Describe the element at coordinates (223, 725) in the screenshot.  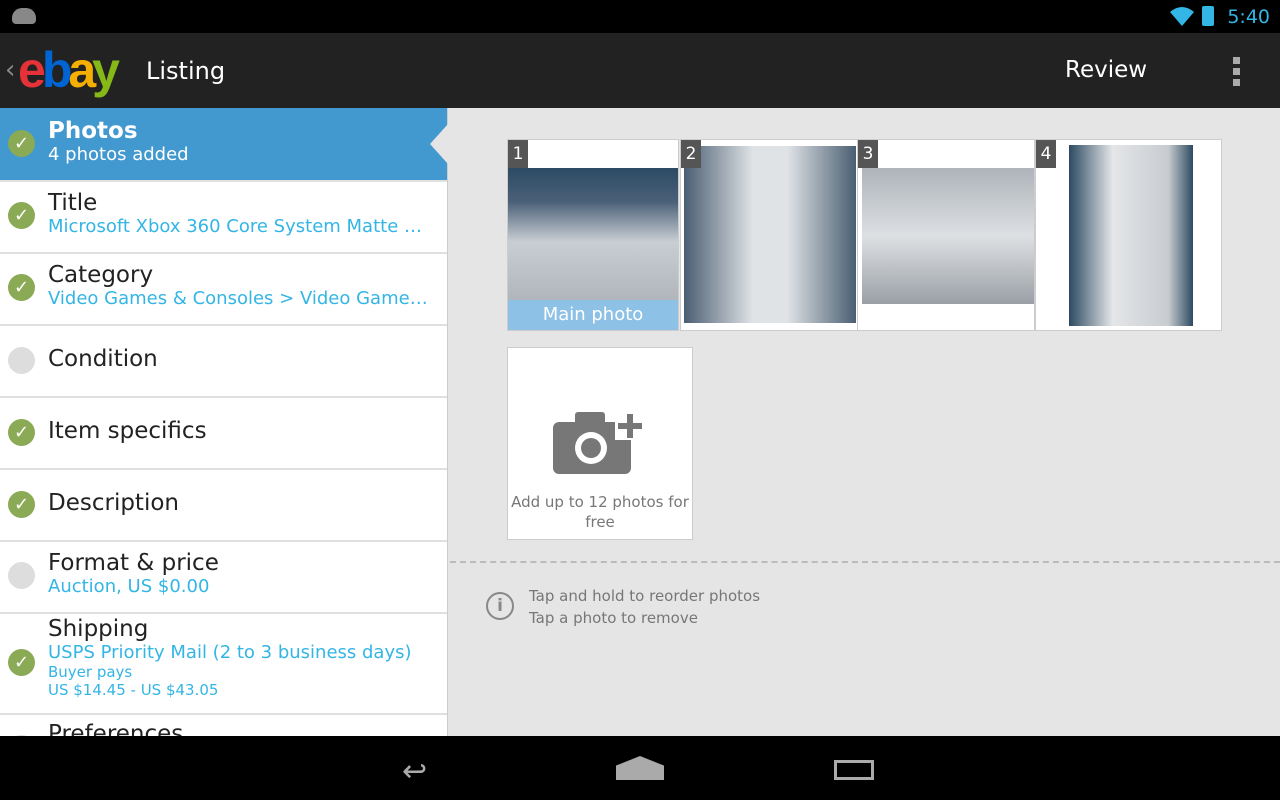
I see `sidebar-item-preferences: Preferences` at that location.